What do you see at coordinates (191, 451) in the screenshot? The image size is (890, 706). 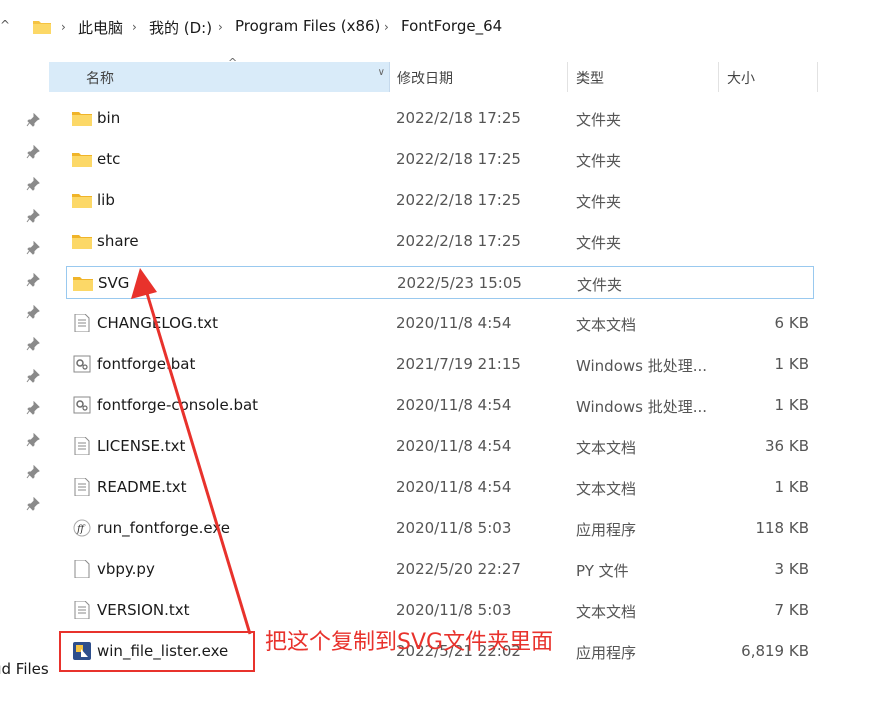 I see `annotation-arrow` at bounding box center [191, 451].